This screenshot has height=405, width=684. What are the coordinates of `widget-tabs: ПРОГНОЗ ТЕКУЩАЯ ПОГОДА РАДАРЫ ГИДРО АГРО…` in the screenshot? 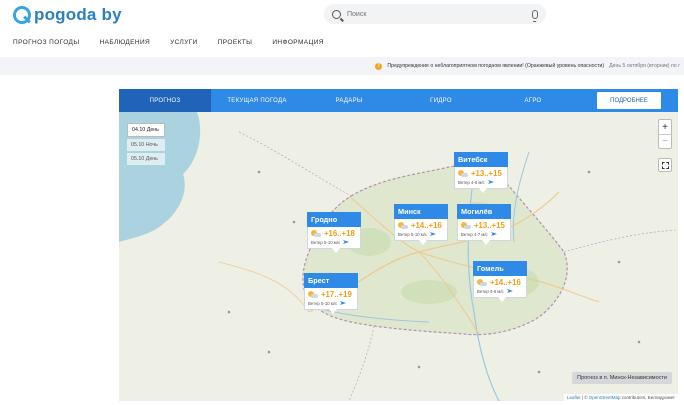 It's located at (398, 100).